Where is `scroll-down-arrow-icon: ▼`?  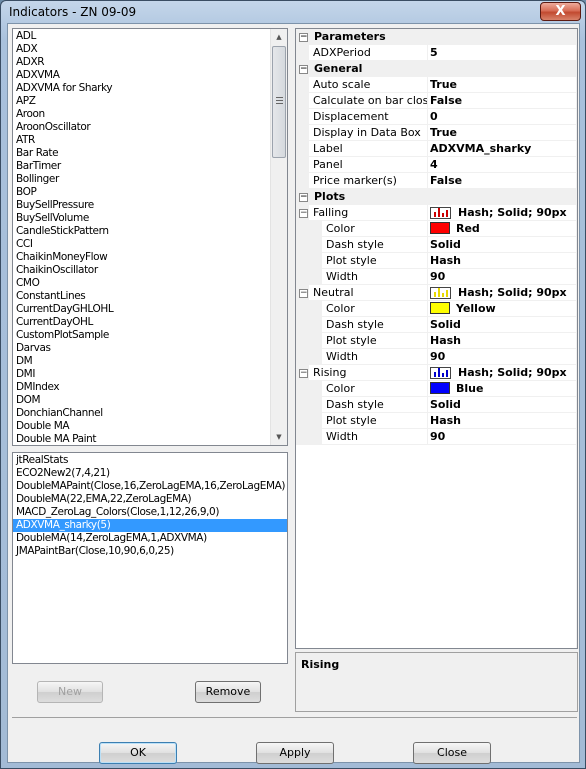
scroll-down-arrow-icon: ▼ is located at coordinates (279, 437).